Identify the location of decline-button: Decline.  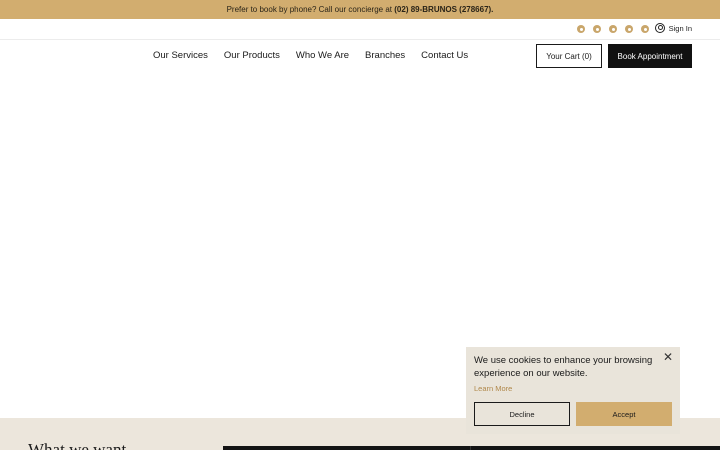
(522, 414).